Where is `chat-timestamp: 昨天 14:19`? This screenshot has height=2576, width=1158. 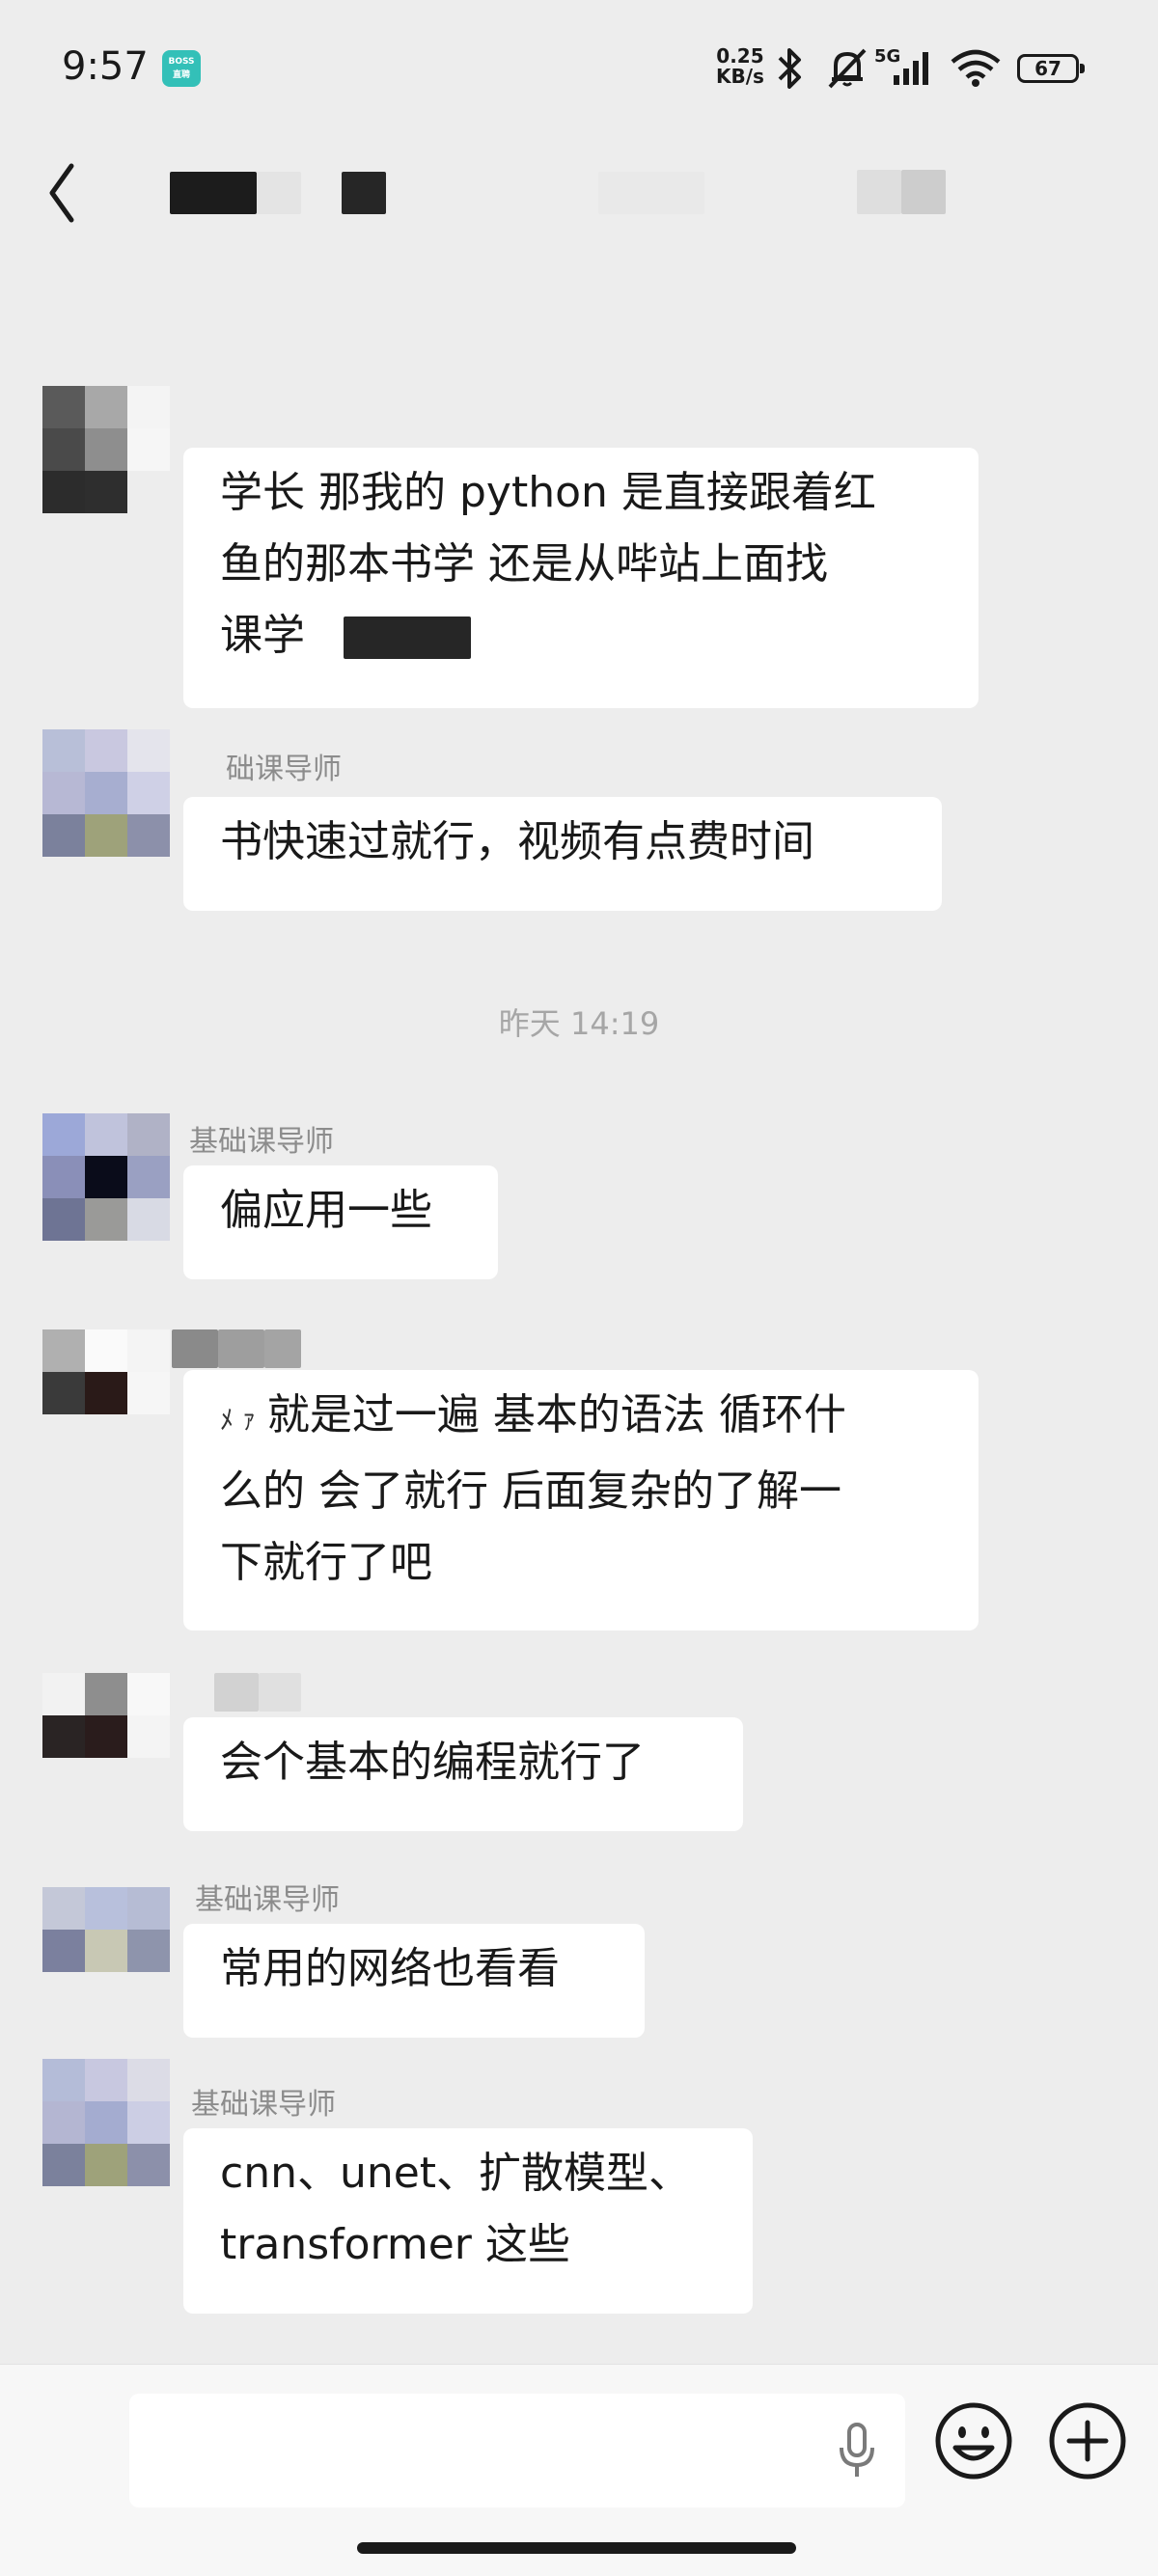
chat-timestamp: 昨天 14:19 is located at coordinates (579, 1024).